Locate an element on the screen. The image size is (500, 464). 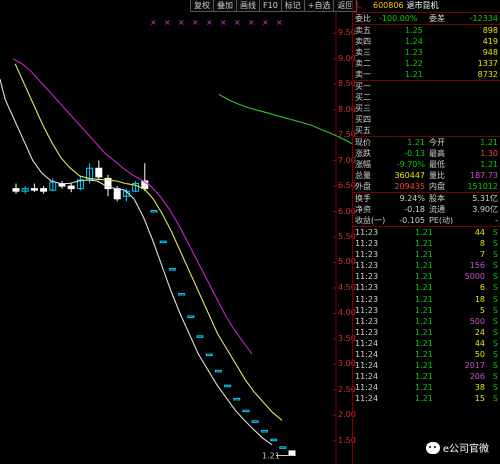
fundamental-row: 换手 9.24% 股本 5.31亿 is located at coordinates (426, 198).